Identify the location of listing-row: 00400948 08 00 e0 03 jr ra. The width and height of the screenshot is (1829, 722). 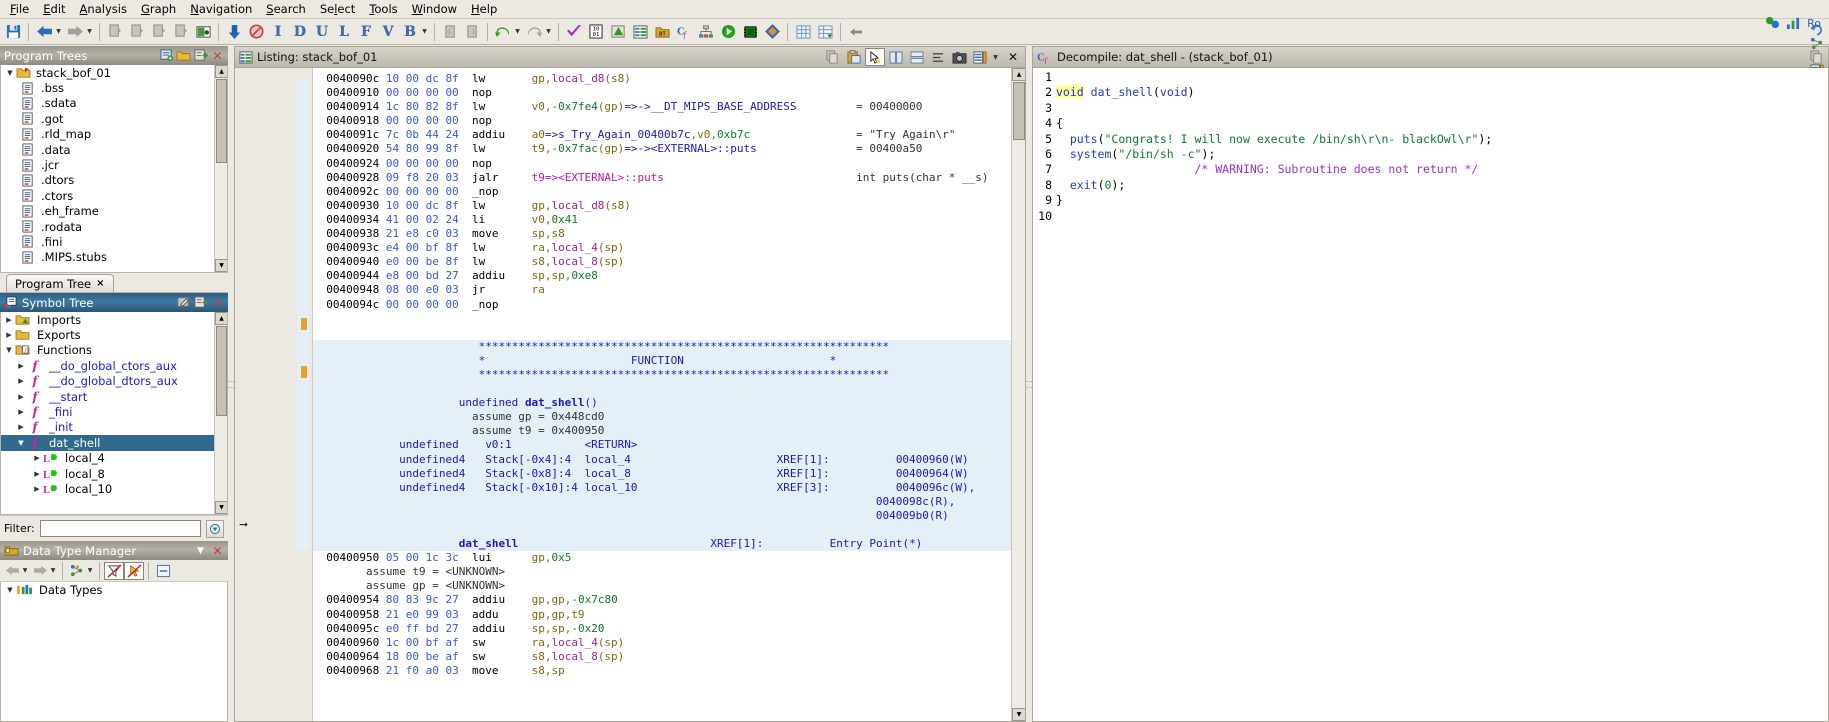
(669, 290).